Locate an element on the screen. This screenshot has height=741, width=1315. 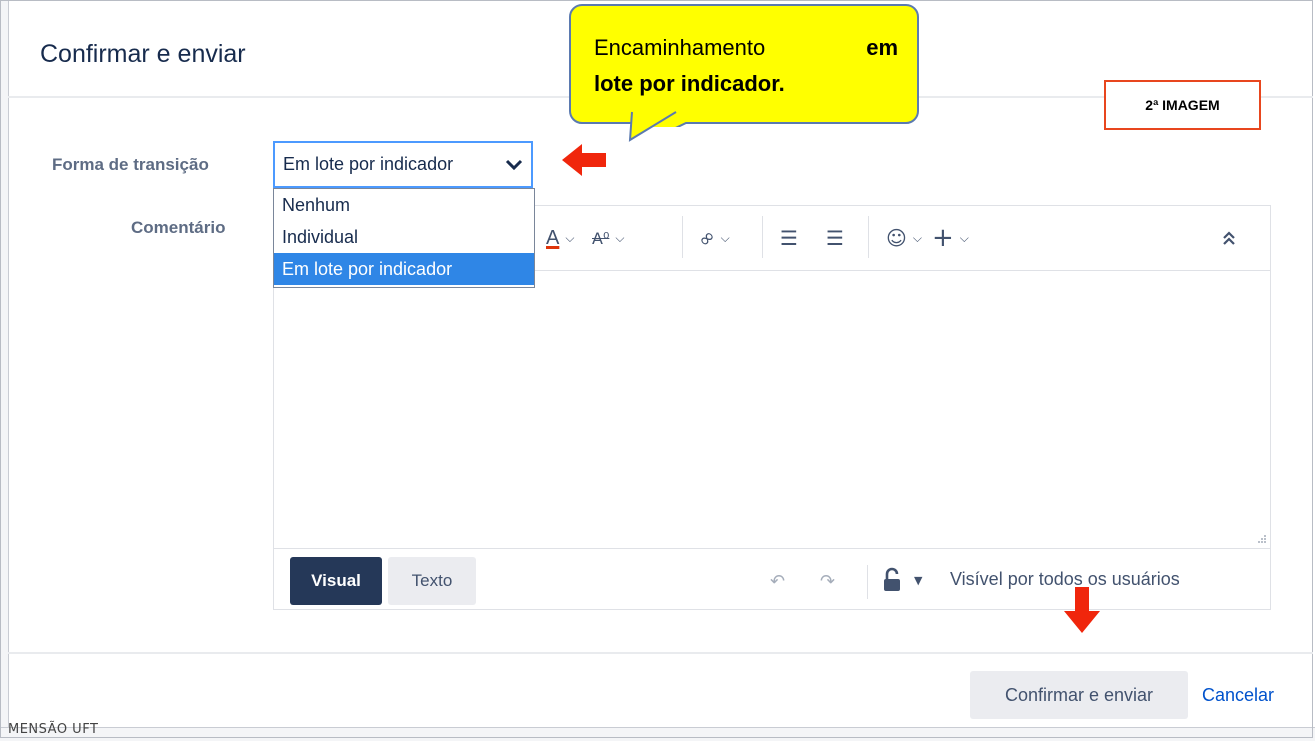
text-effects-icon: A⁰ is located at coordinates (601, 238).